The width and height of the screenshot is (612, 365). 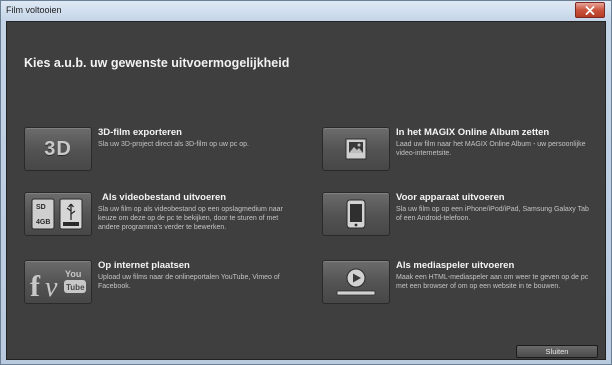 What do you see at coordinates (557, 351) in the screenshot?
I see `sluiten-button: Sluiten` at bounding box center [557, 351].